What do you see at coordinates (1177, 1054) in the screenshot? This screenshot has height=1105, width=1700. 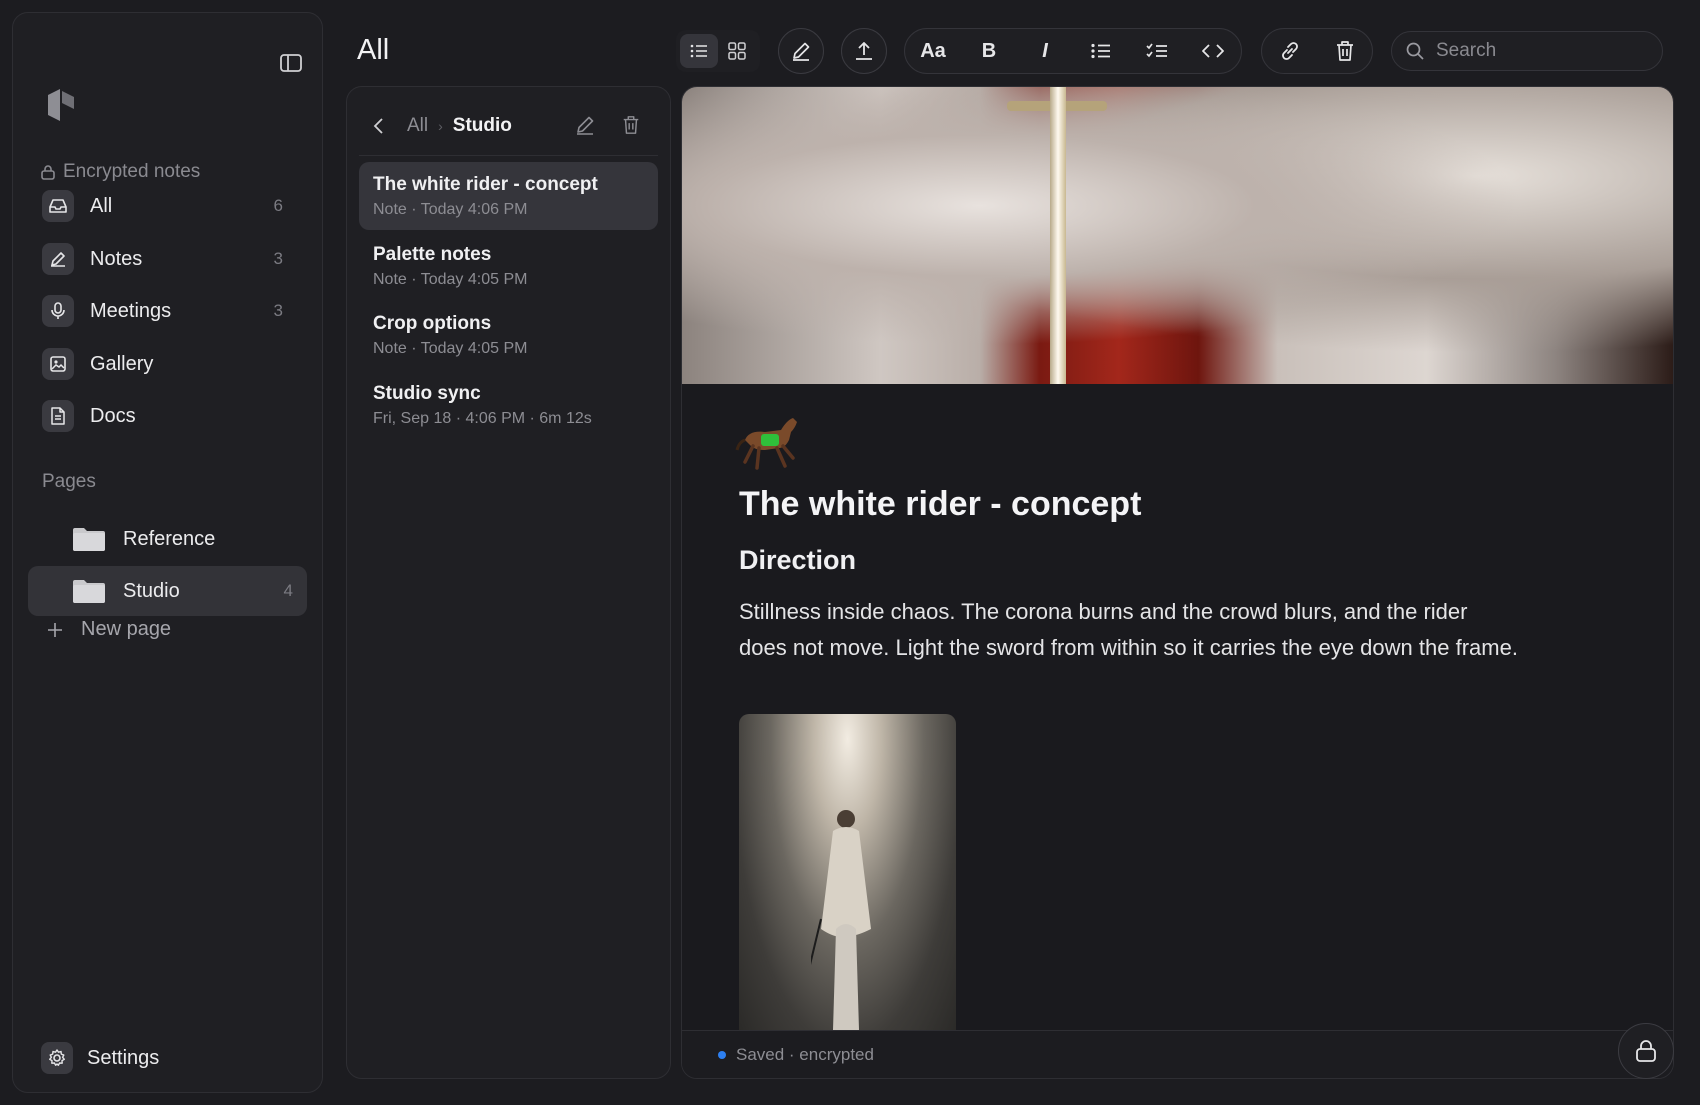 I see `editor-status-bar: Saved · encrypted` at bounding box center [1177, 1054].